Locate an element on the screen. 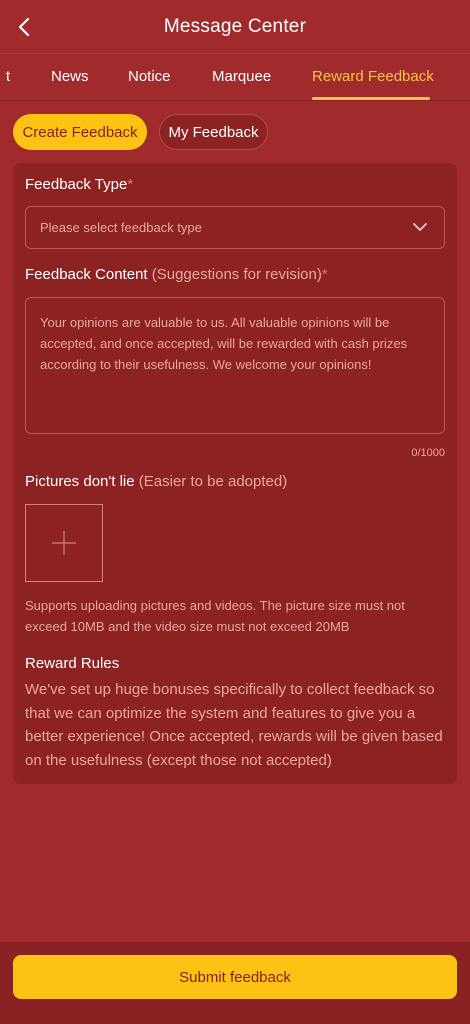  pictures-hint: (Easier to be adopted) is located at coordinates (213, 481).